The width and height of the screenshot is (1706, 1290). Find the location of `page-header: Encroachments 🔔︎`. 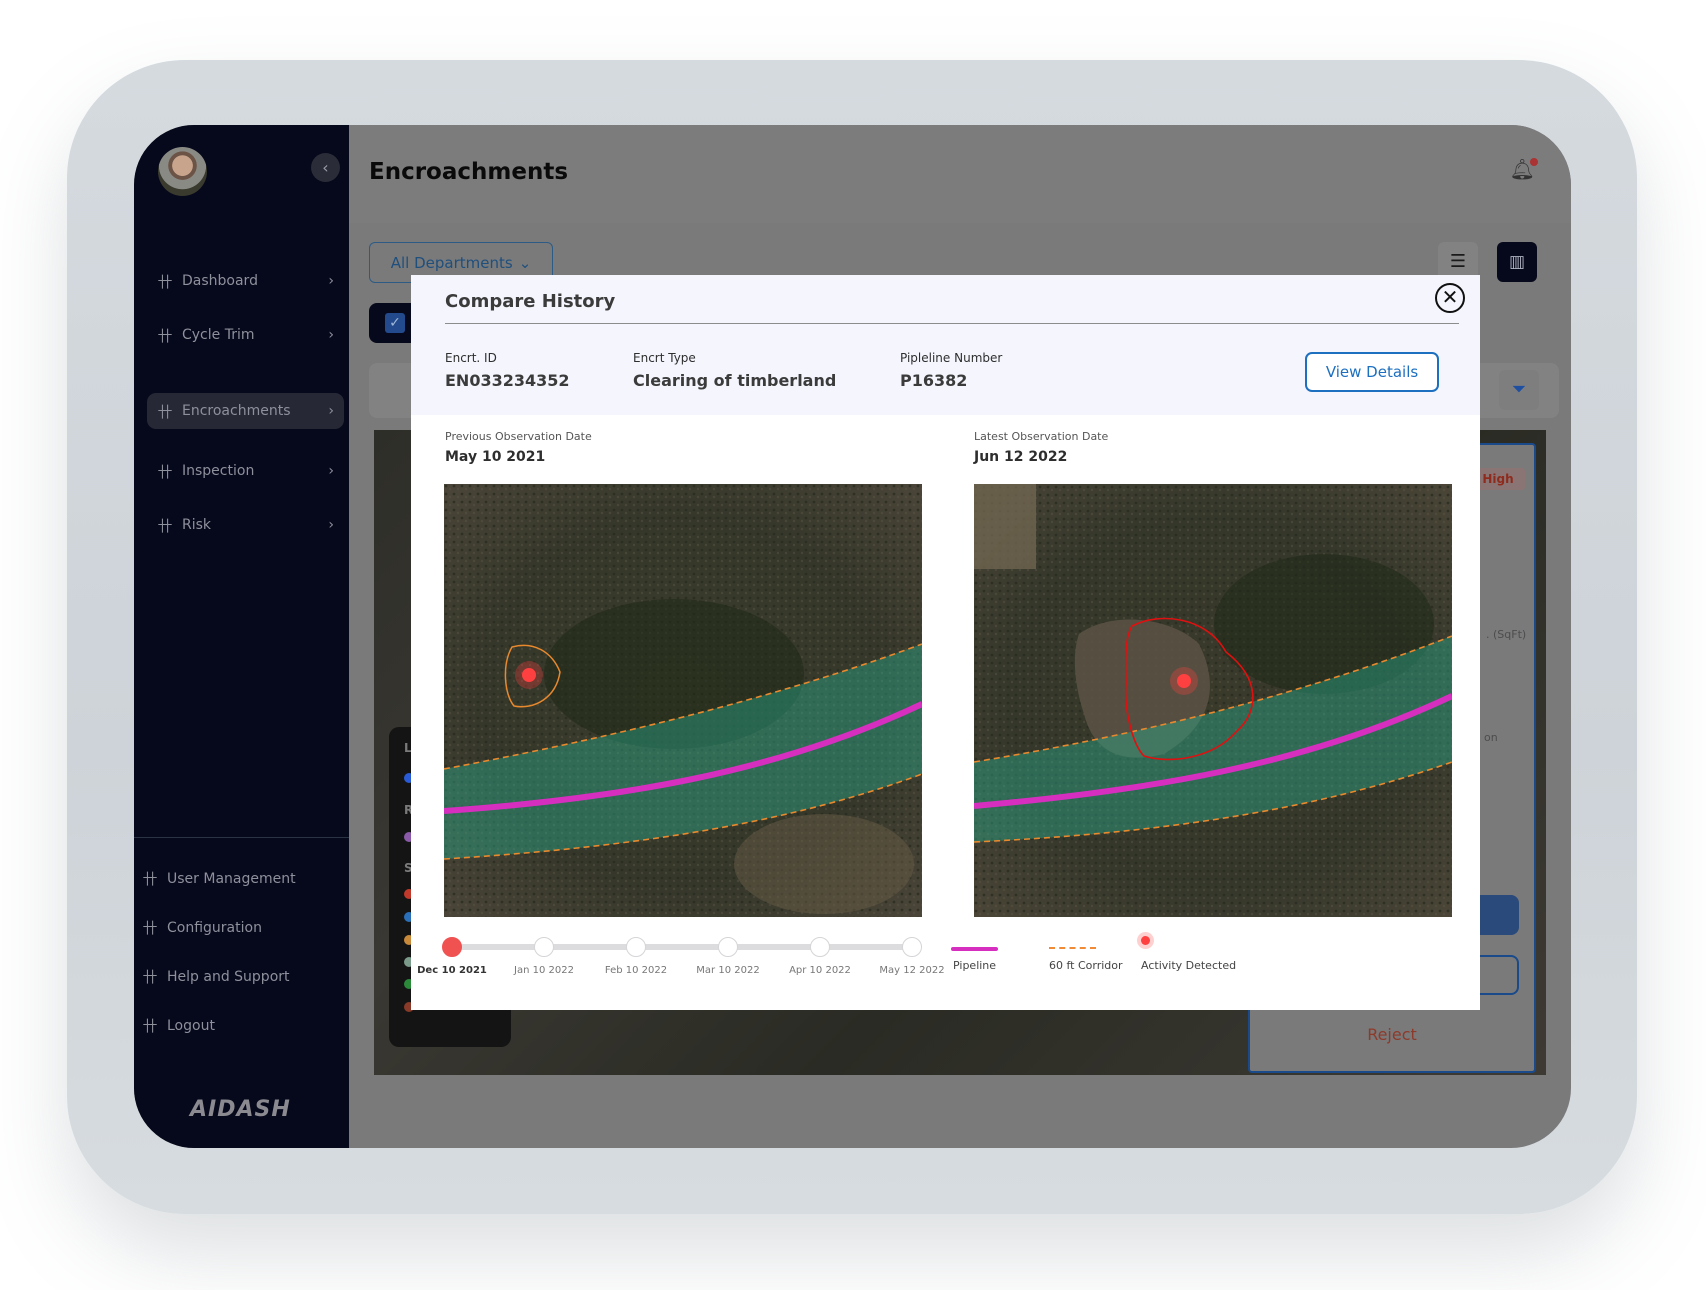

page-header: Encroachments 🔔︎ is located at coordinates (960, 174).